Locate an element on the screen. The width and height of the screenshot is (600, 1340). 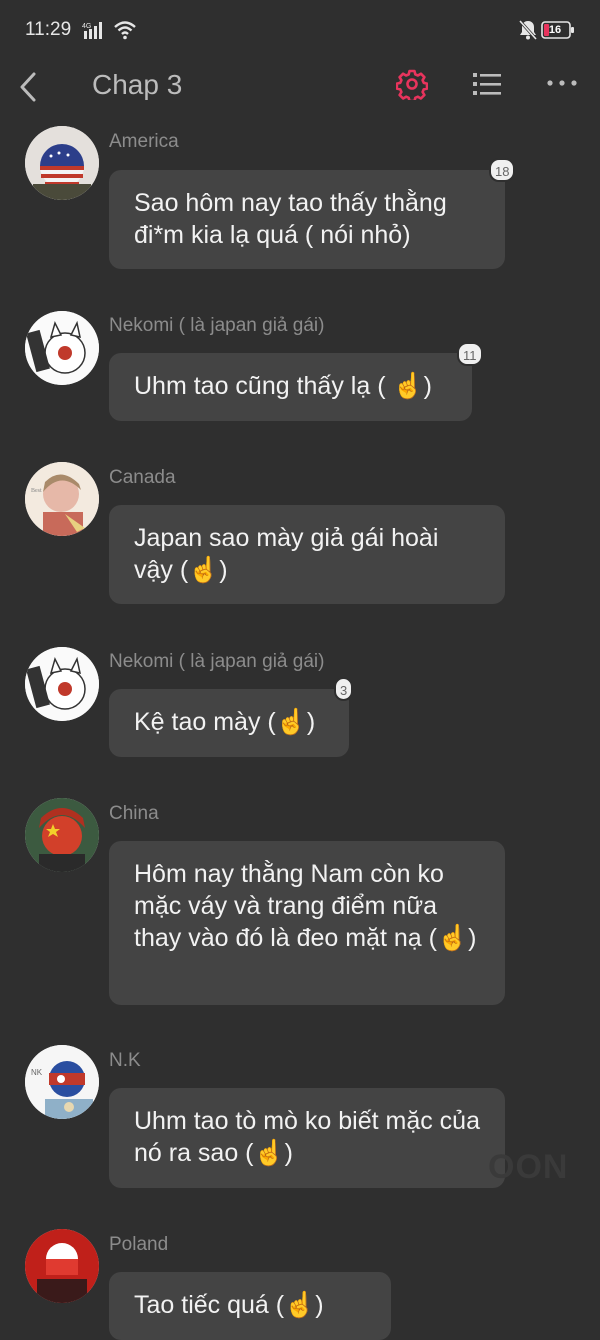
status-bar: 11:29 4G 16 is located at coordinates (300, 30).